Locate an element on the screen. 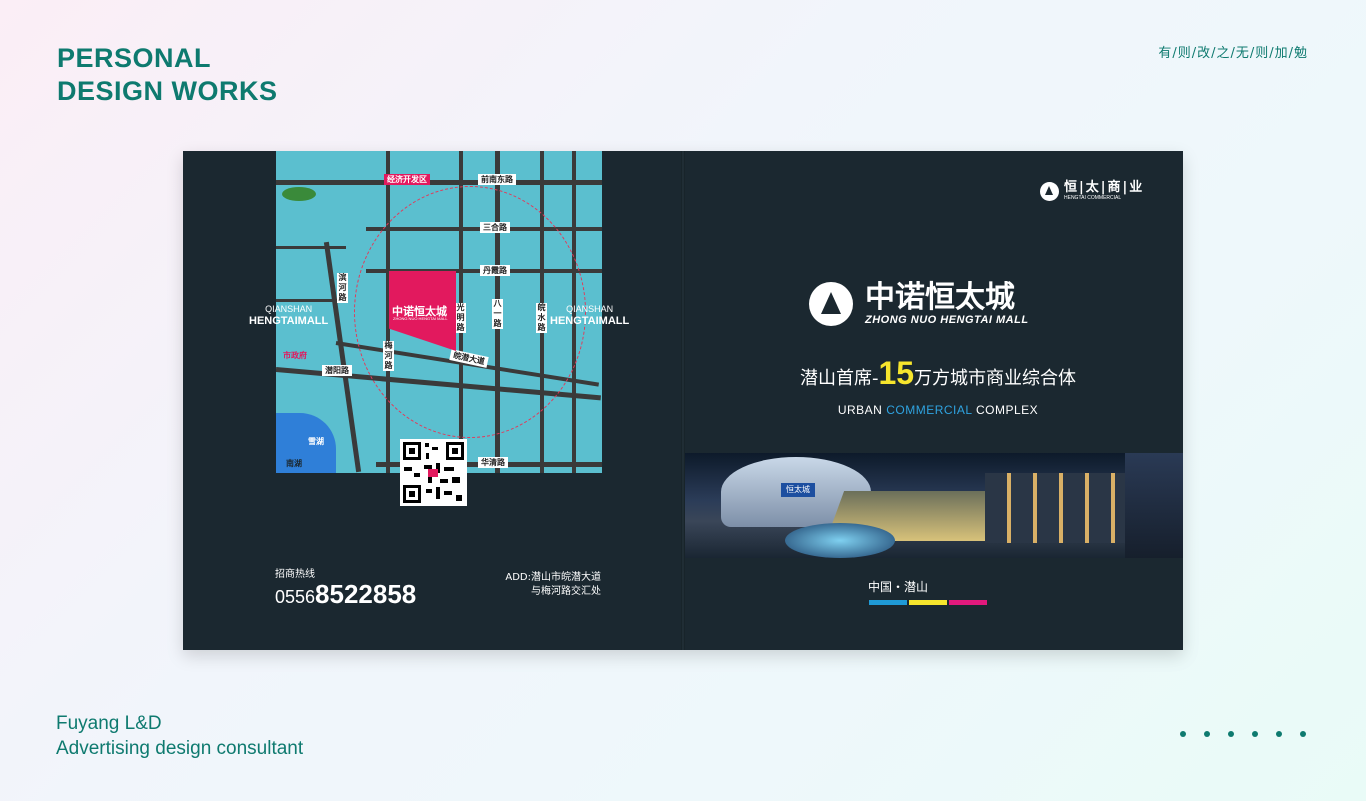 This screenshot has height=801, width=1366. main-logo: 中诺恒太城 ZHONG NUO HENGTAI MALL is located at coordinates (919, 304).